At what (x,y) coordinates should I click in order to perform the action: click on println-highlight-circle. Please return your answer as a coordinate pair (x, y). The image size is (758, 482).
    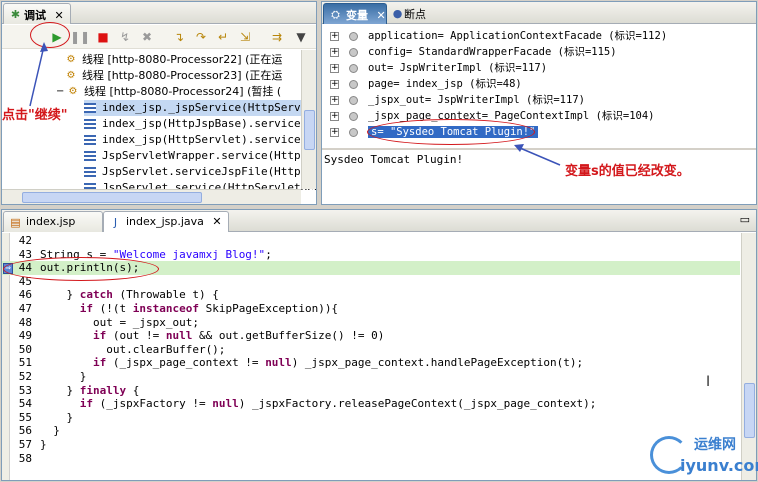
    Looking at the image, I should click on (81, 269).